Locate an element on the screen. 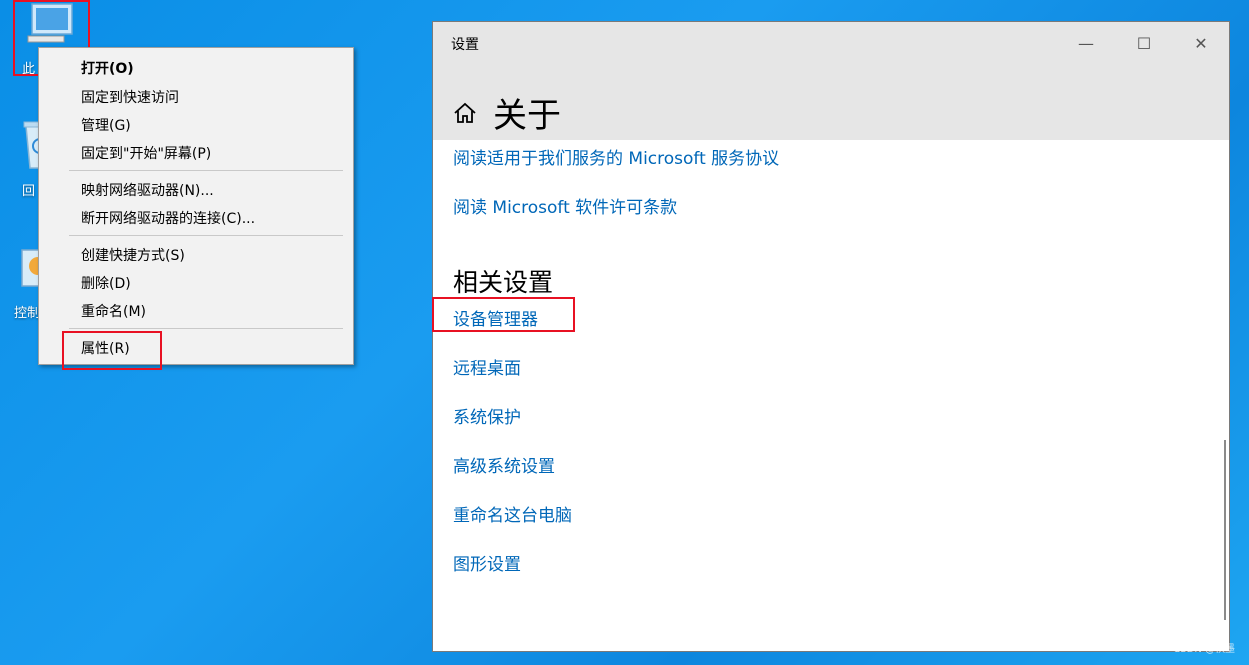  maximize-button: ☐ is located at coordinates (1144, 43).